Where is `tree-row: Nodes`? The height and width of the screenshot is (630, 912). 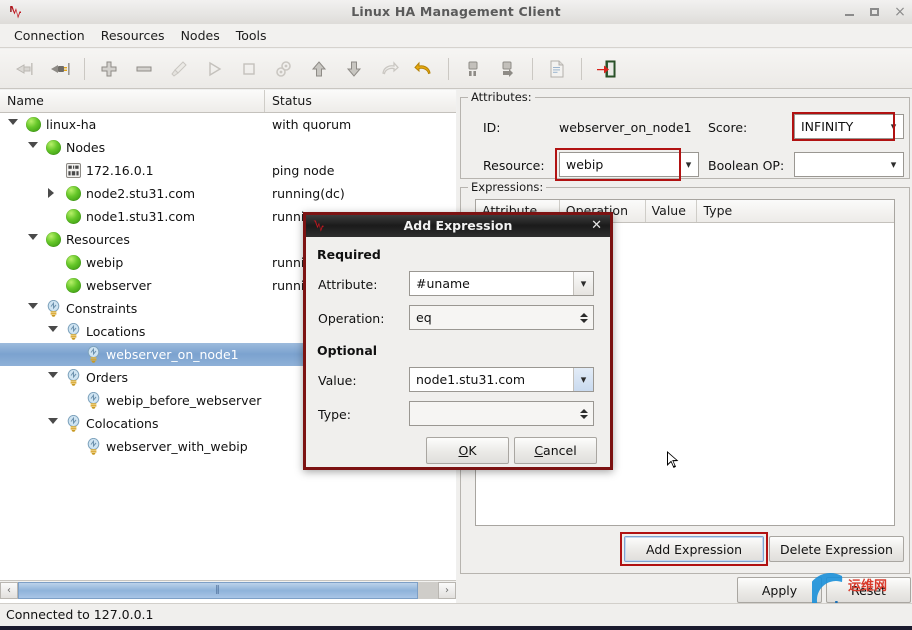
tree-row: Nodes is located at coordinates (228, 147).